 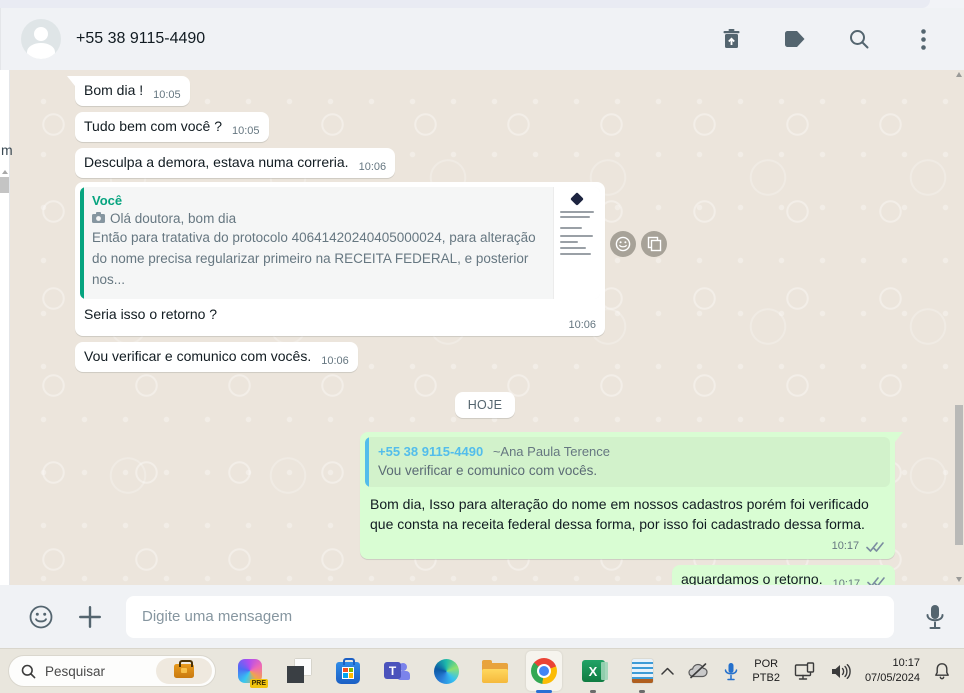 I want to click on search-placeholder: Pesquisar, so click(x=75, y=671).